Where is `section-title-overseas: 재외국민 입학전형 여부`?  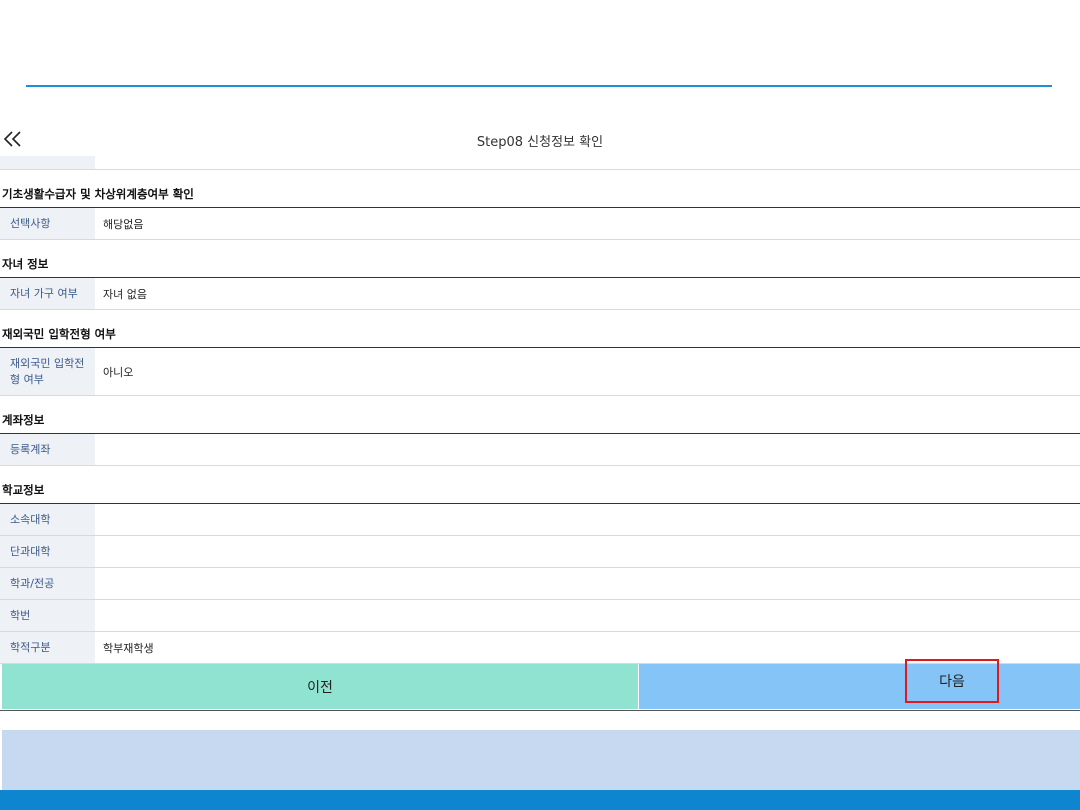
section-title-overseas: 재외국민 입학전형 여부 is located at coordinates (540, 329).